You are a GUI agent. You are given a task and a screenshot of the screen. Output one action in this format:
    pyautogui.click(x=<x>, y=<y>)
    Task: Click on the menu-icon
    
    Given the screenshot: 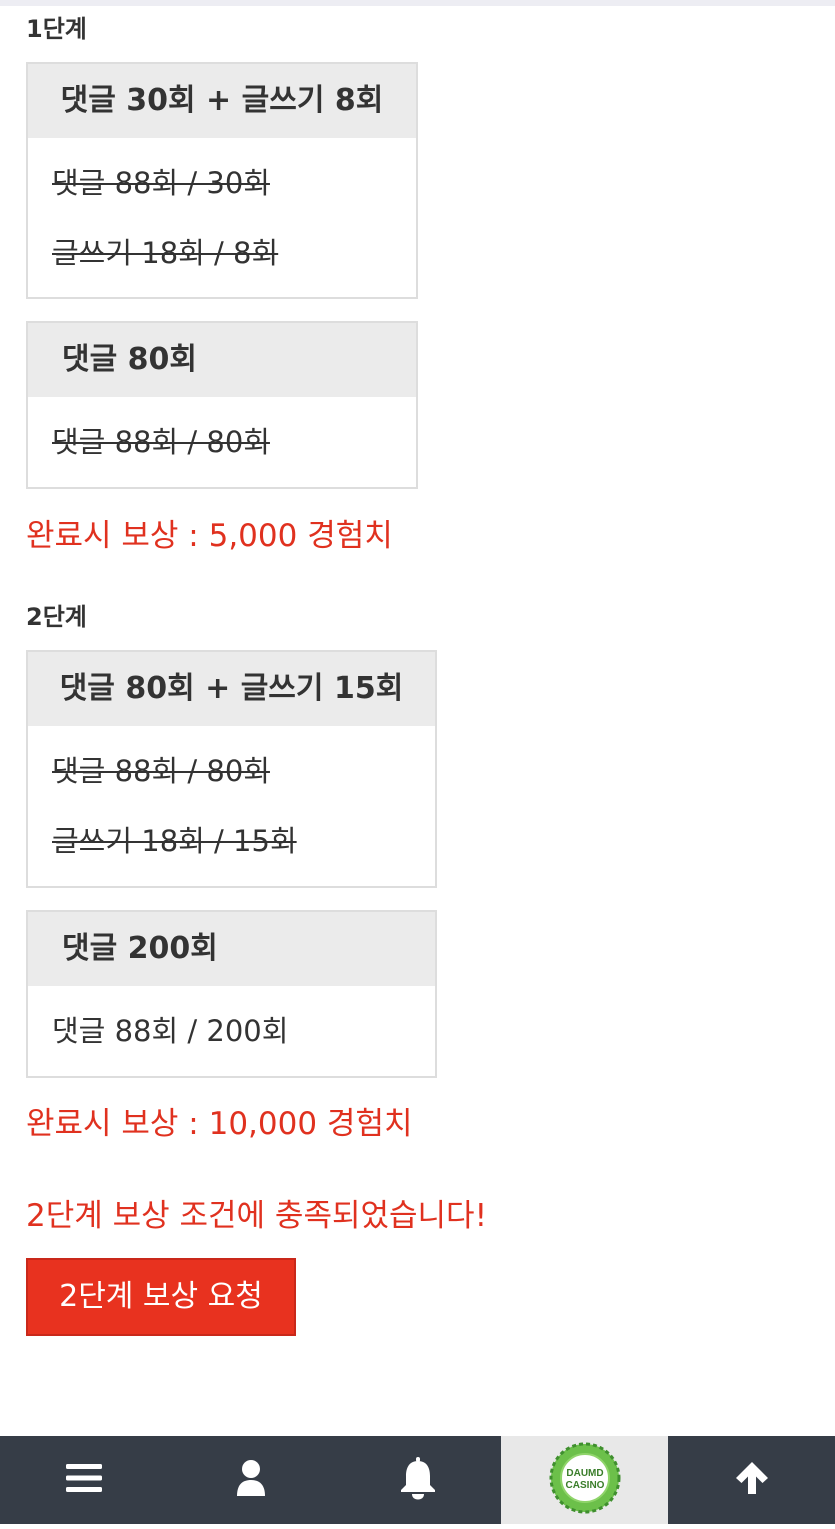 What is the action you would take?
    pyautogui.click(x=84, y=1480)
    